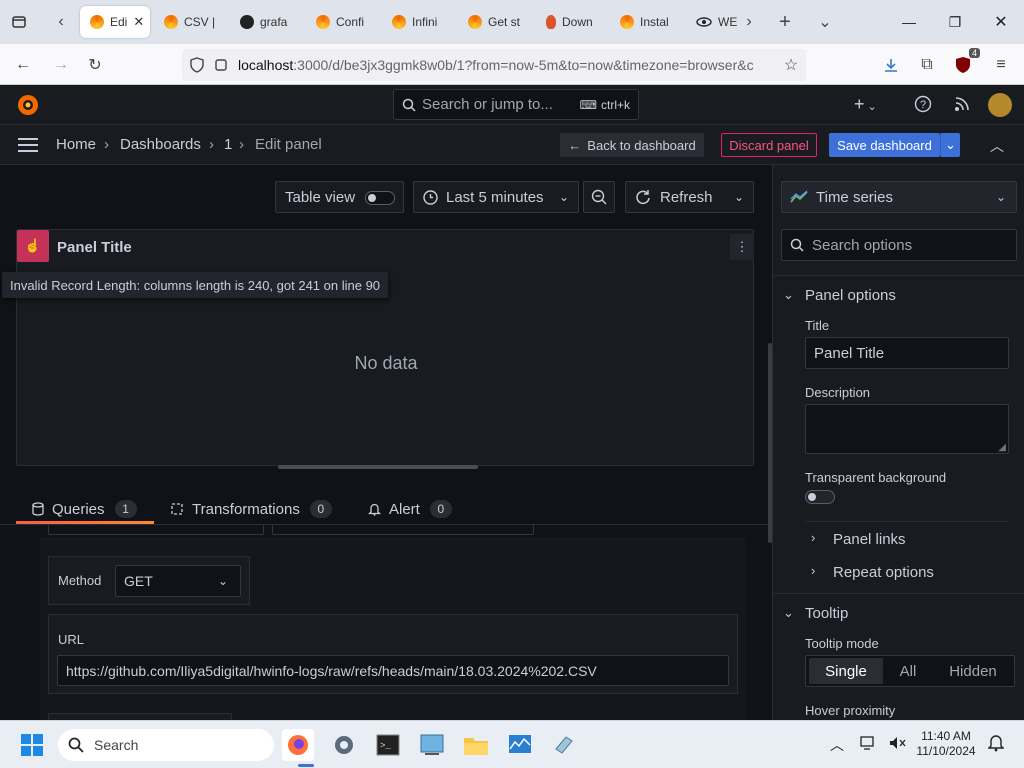 Image resolution: width=1024 pixels, height=768 pixels. What do you see at coordinates (850, 295) in the screenshot?
I see `panel-options-header: Panel options` at bounding box center [850, 295].